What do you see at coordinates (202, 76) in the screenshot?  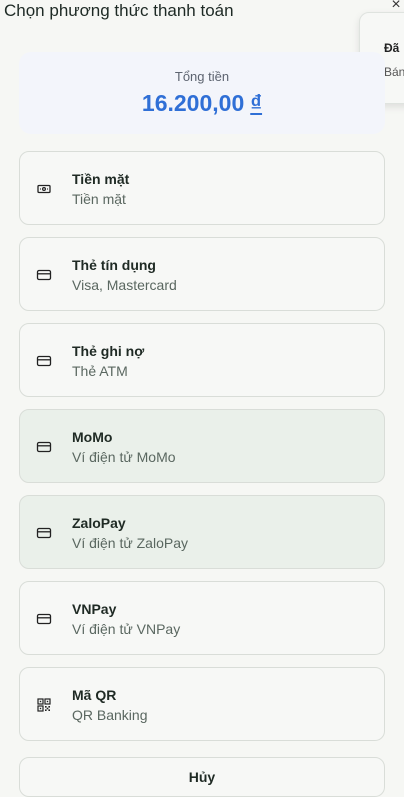 I see `total-label: Tổng tiền` at bounding box center [202, 76].